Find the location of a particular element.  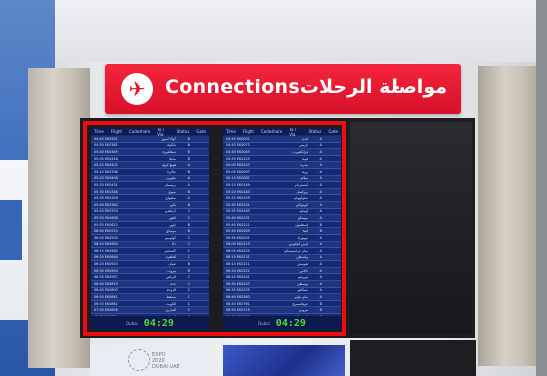

wall-stripe is located at coordinates (11, 230).